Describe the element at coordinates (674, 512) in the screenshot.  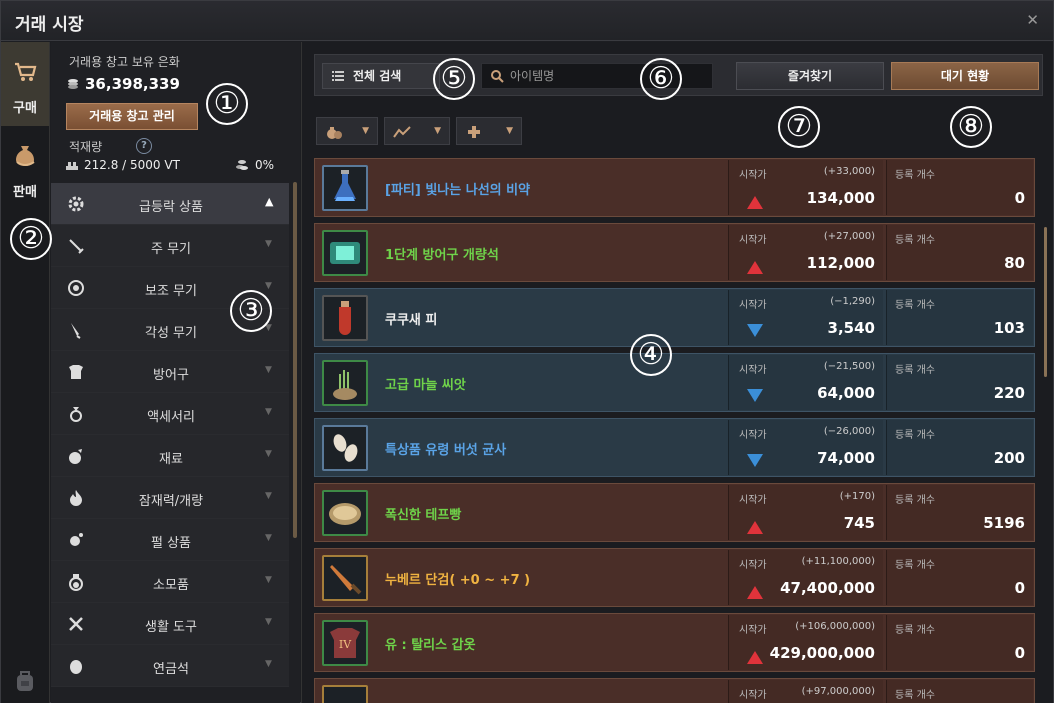
I see `item-row: 폭신한 테프빵 시작가 (+170) 745 등록 개수 5196` at that location.